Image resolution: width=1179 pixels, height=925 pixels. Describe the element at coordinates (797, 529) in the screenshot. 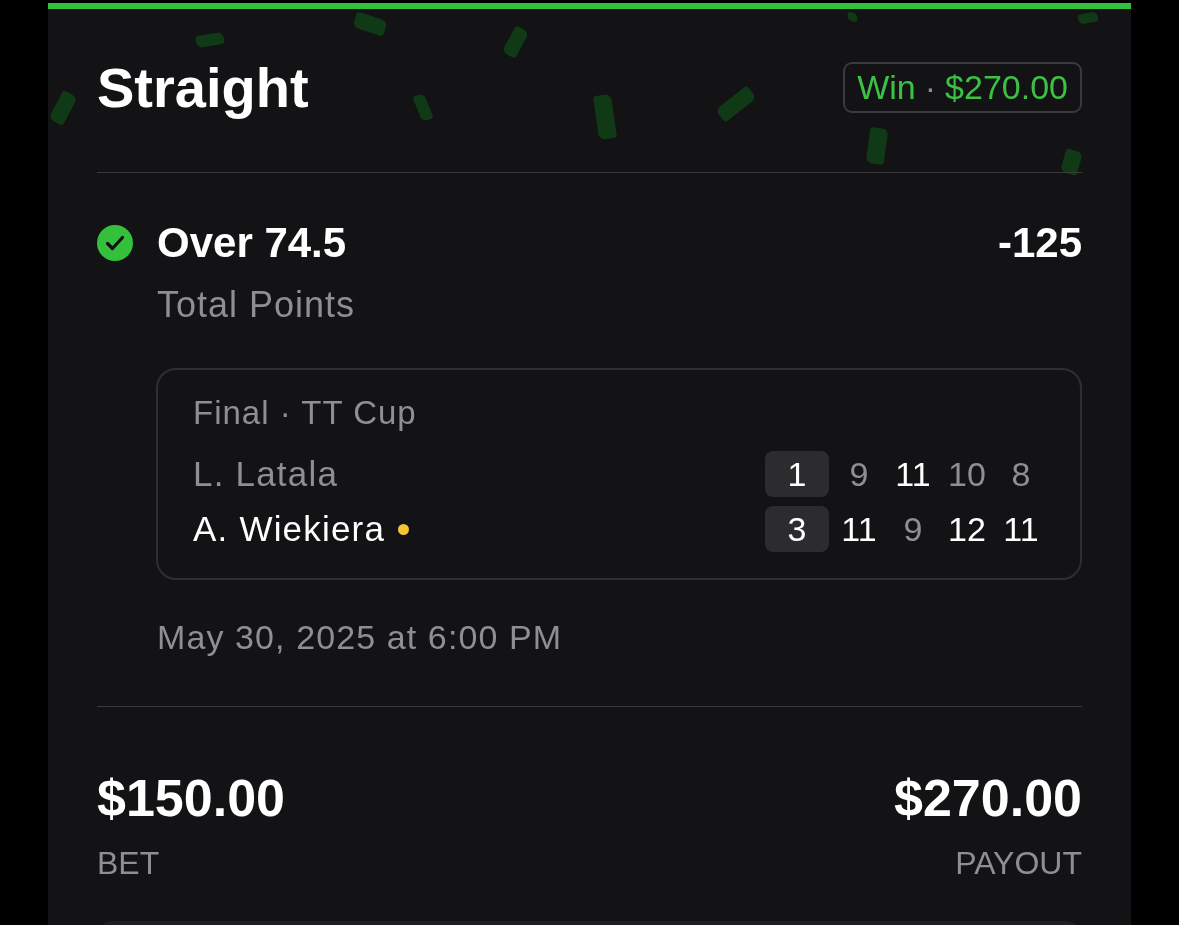

I see `sets-score: 3` at that location.